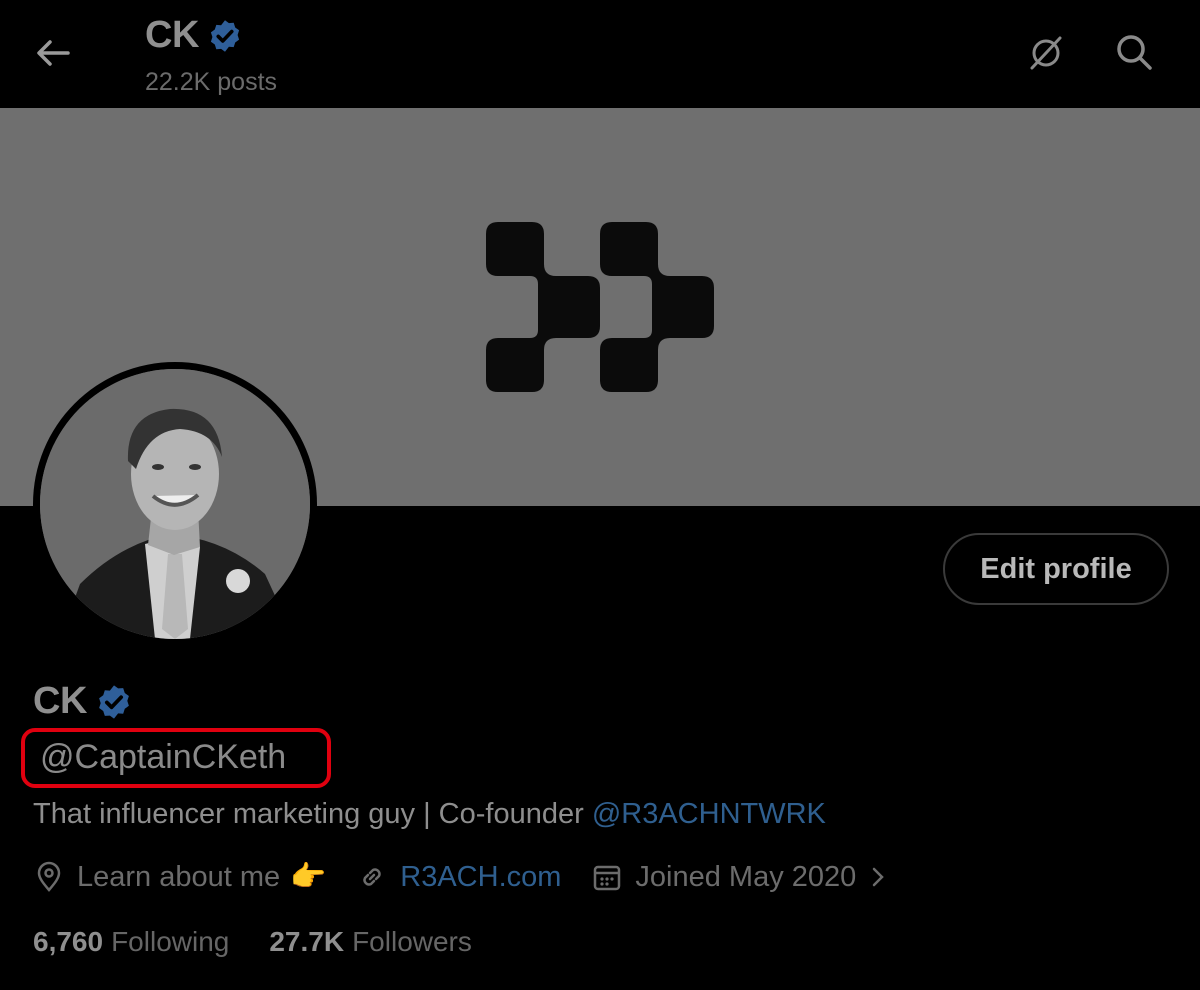 The height and width of the screenshot is (990, 1200). I want to click on search-icon, so click(1134, 52).